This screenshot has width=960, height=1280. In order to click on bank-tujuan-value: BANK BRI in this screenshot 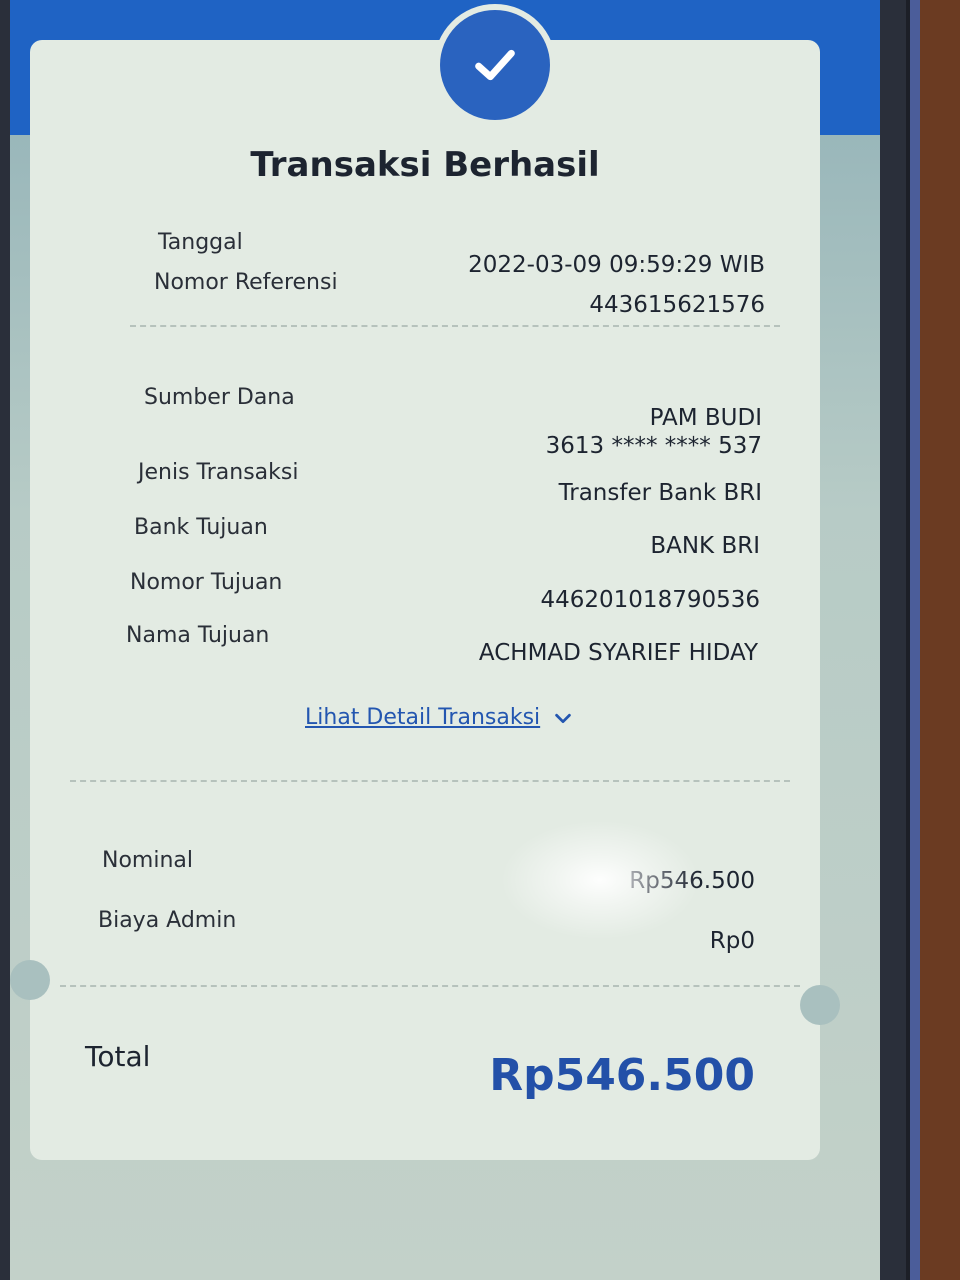, I will do `click(705, 546)`.